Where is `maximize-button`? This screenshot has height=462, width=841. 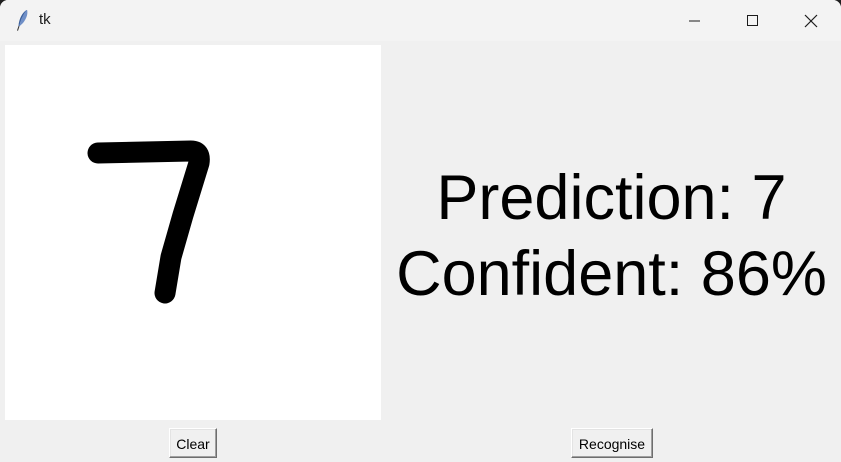 maximize-button is located at coordinates (753, 20).